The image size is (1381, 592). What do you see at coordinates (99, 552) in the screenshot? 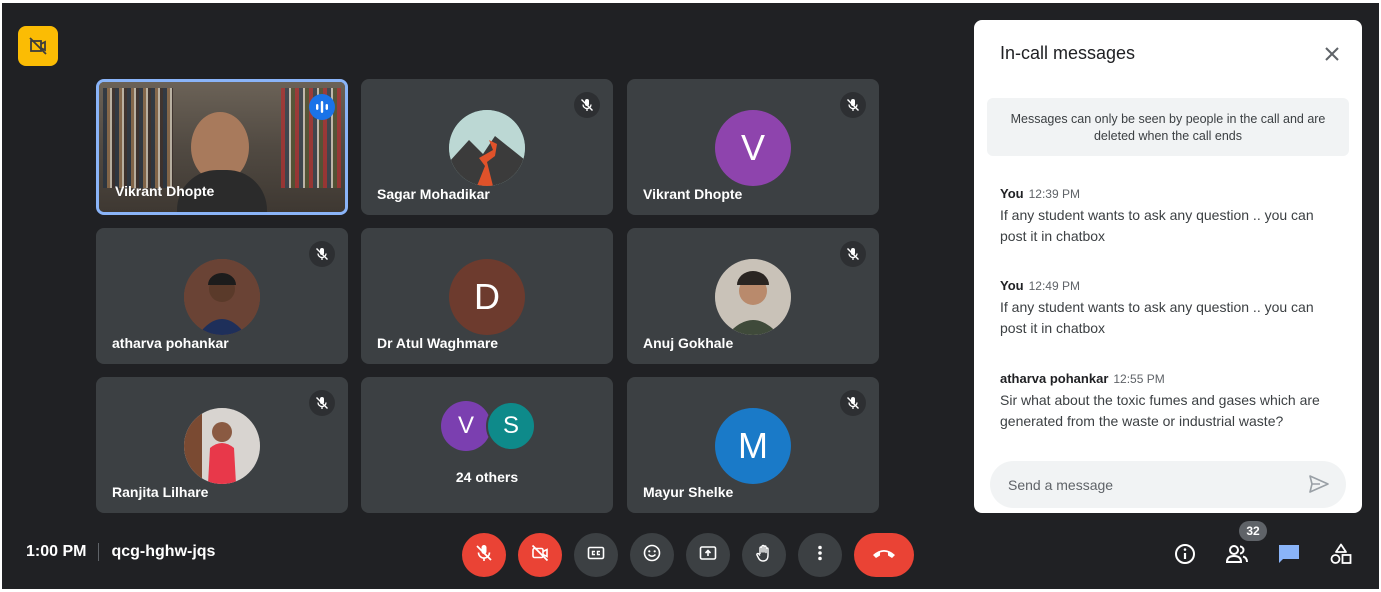
I see `divider` at bounding box center [99, 552].